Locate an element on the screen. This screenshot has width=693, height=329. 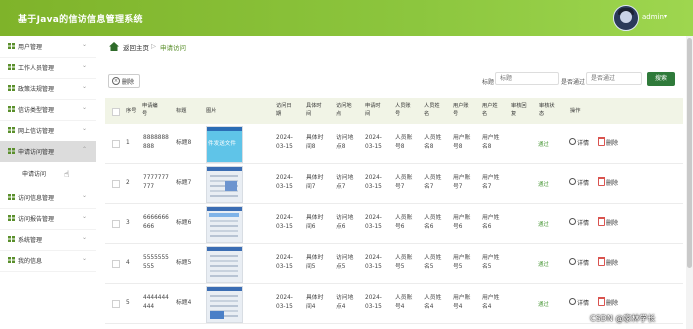
sidebar-item-online-petition-management: 网上信访管理 ⌄ is located at coordinates (48, 131).